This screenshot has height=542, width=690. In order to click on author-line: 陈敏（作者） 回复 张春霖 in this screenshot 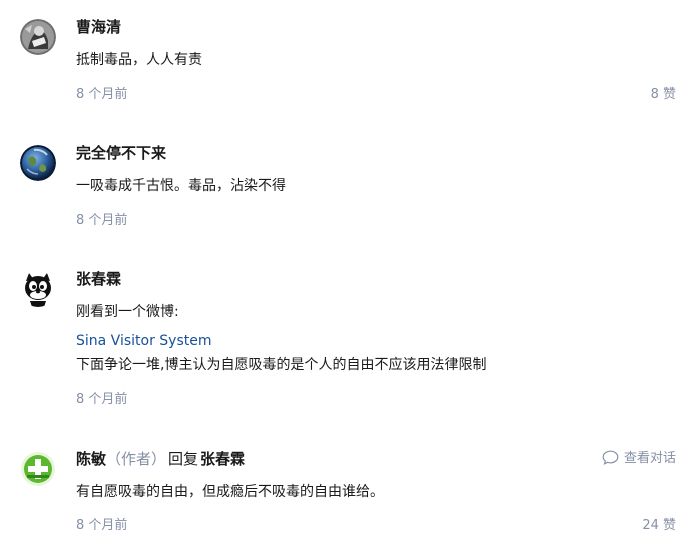, I will do `click(160, 459)`.